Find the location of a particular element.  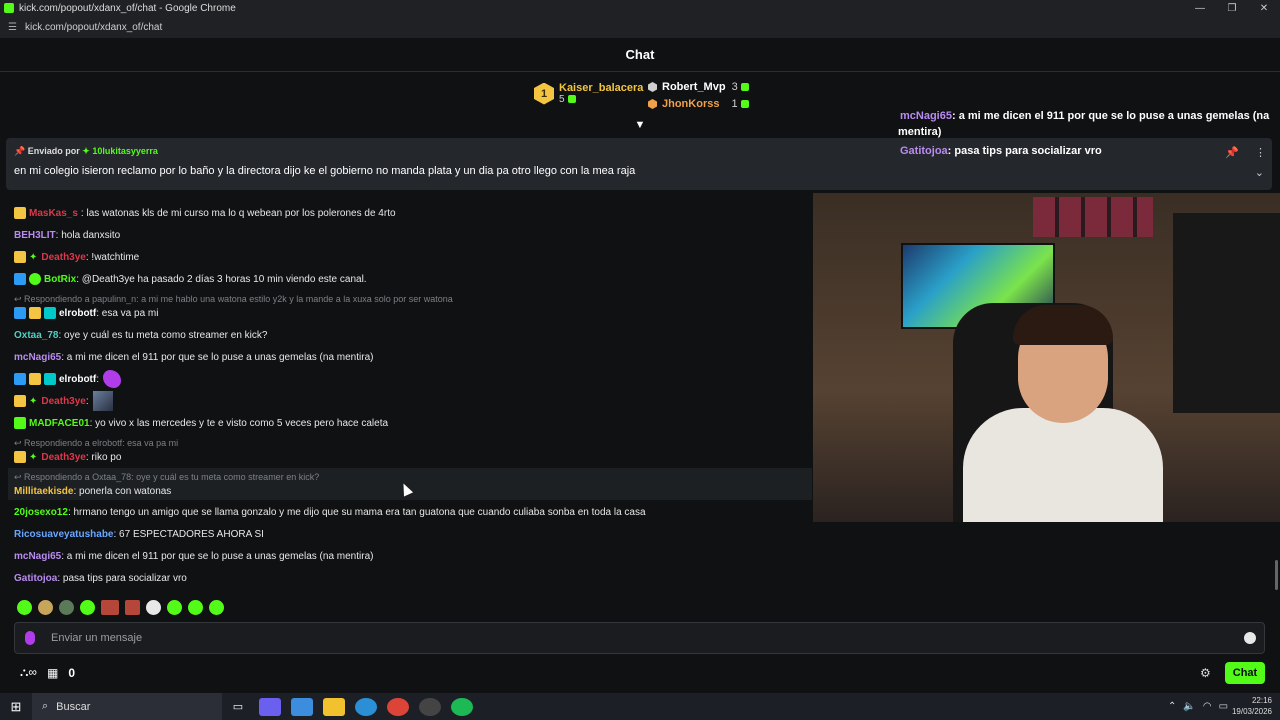

chat-message: Millitaekisde: ponerla con watonas is located at coordinates (92, 491).